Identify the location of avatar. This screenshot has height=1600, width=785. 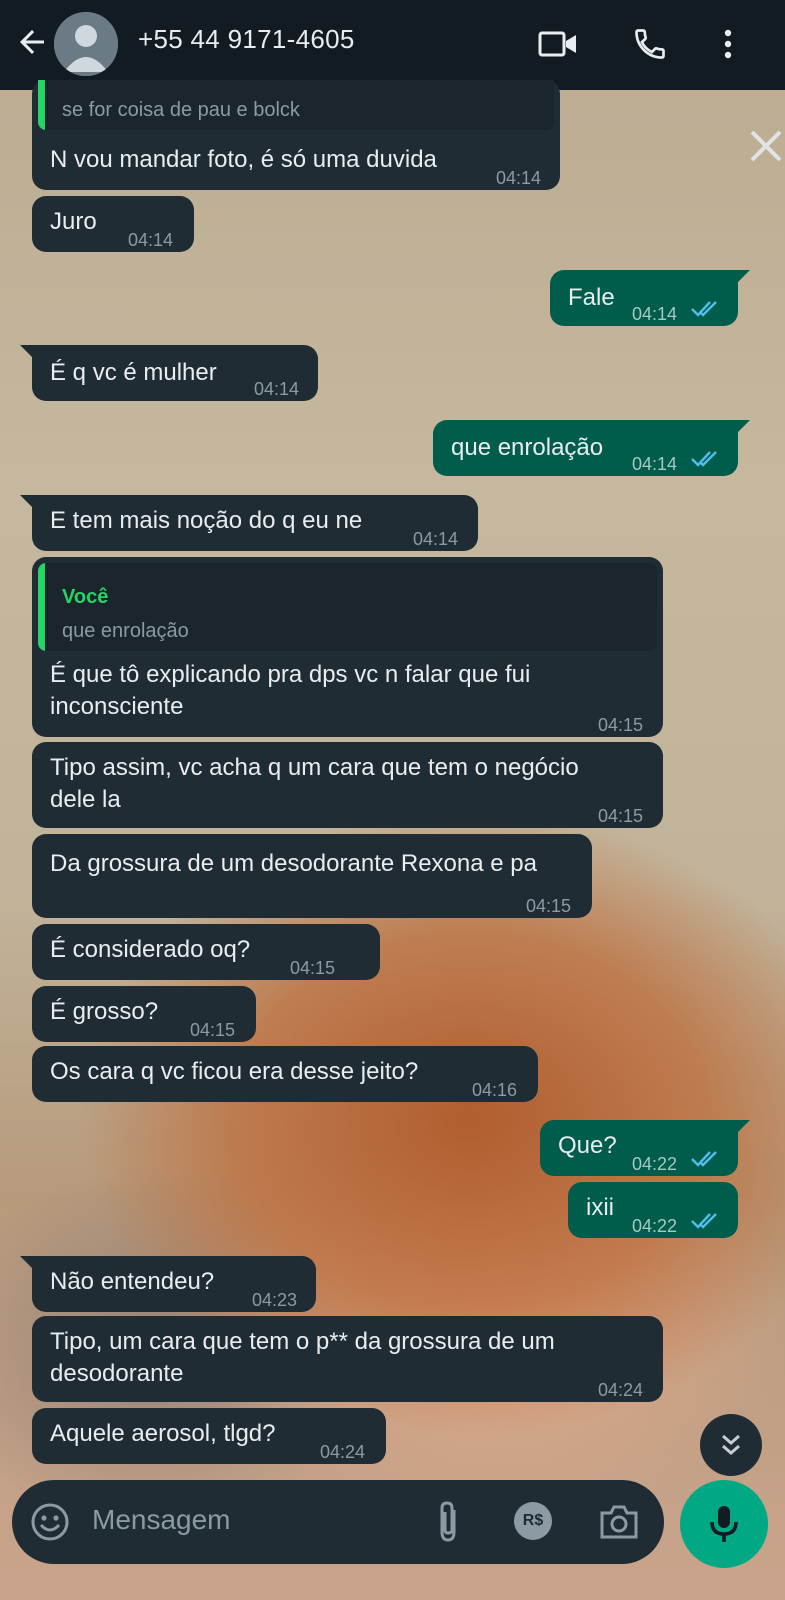
(86, 44).